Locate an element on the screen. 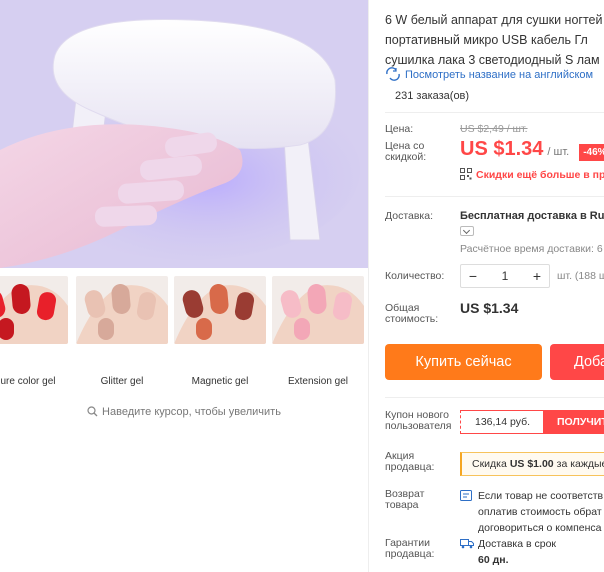  delivery-estimate: Расчётное время доставки: 6 is located at coordinates (531, 249).